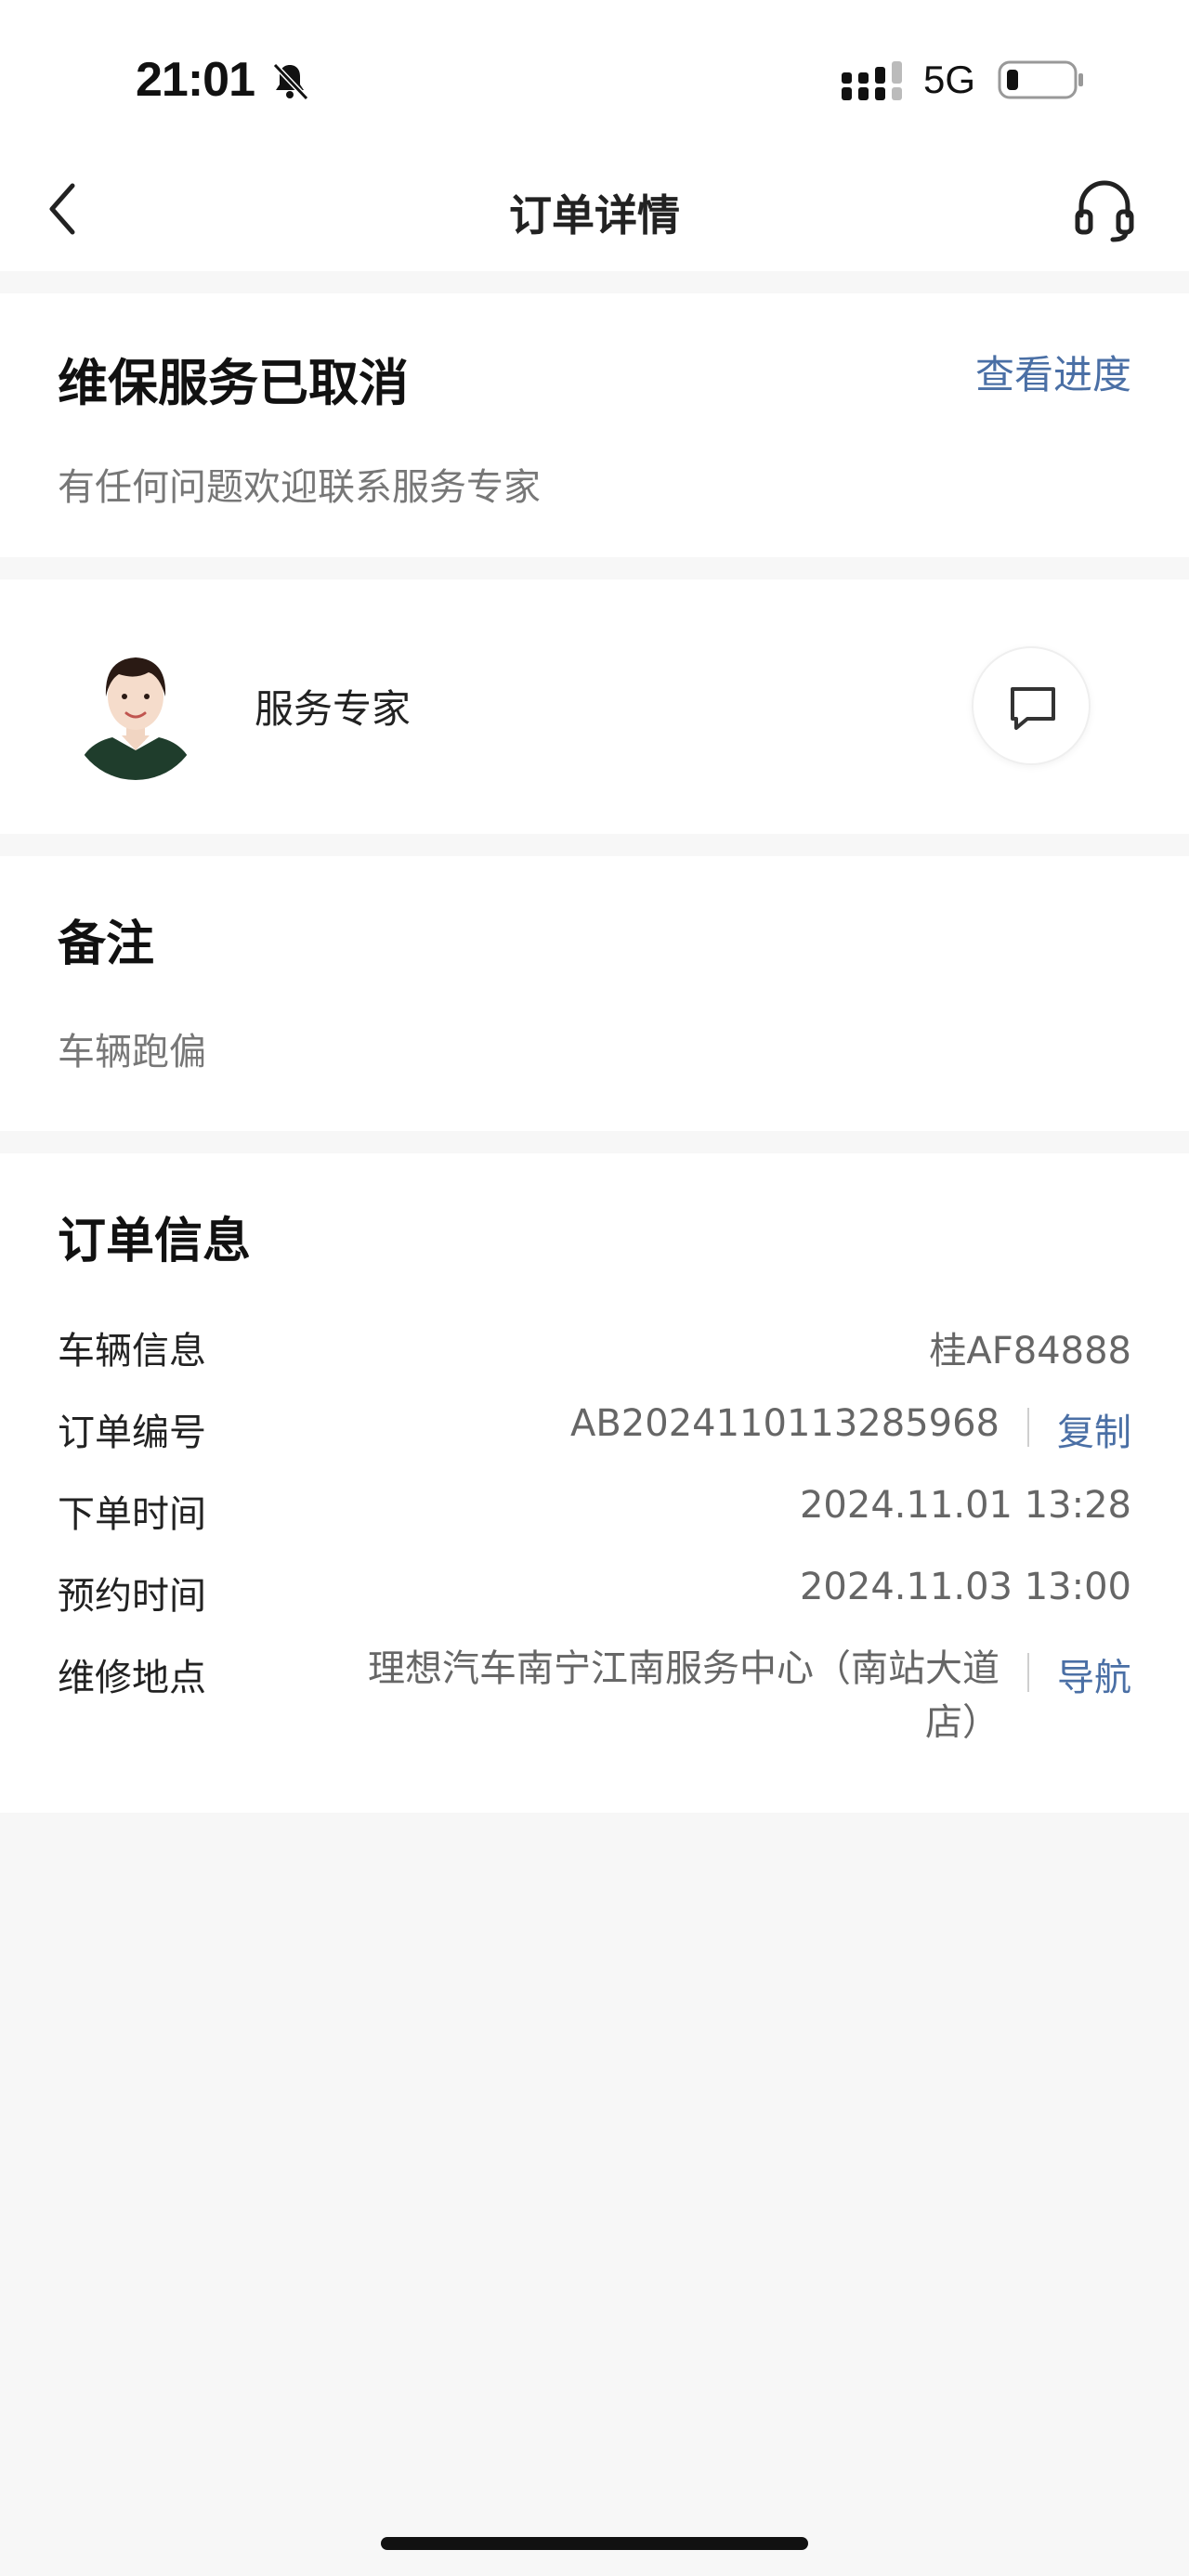  Describe the element at coordinates (965, 1587) in the screenshot. I see `info-value: 2024.11.03 13:00` at that location.